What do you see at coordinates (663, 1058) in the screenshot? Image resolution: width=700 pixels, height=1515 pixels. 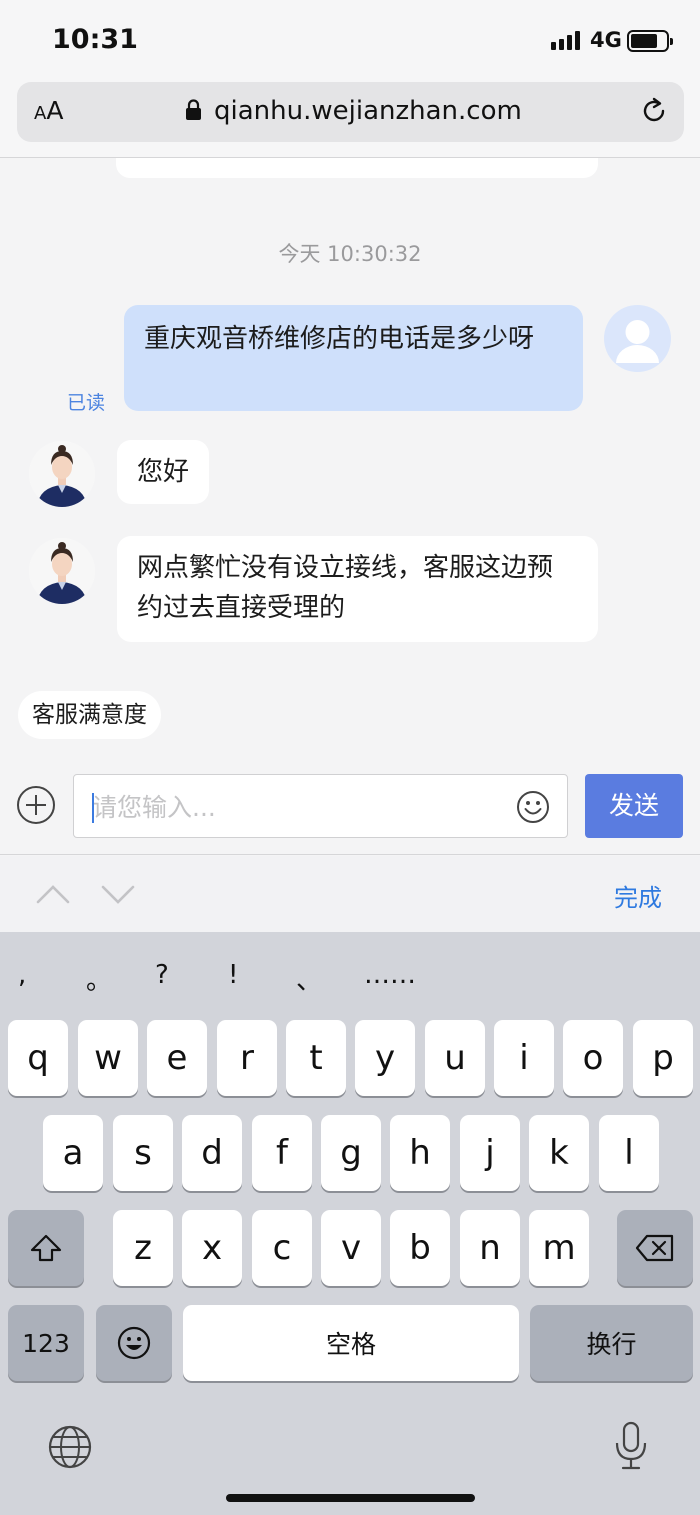 I see `key: p` at bounding box center [663, 1058].